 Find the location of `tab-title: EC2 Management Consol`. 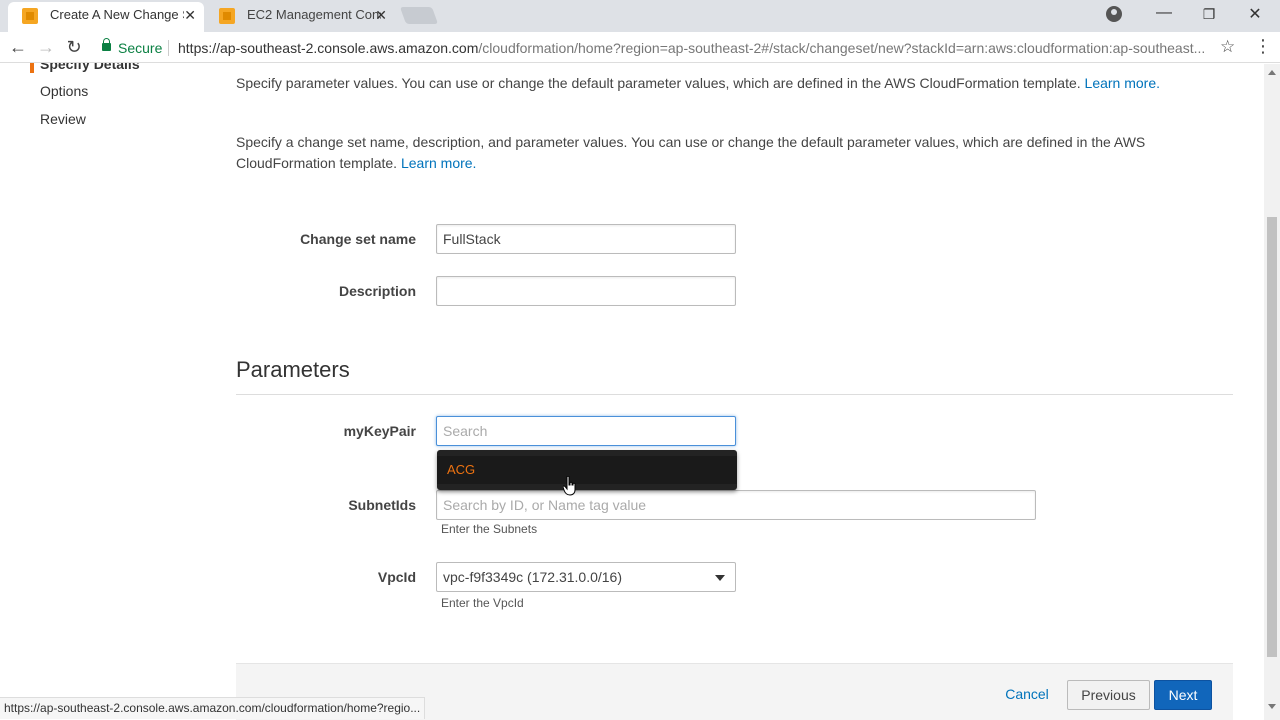

tab-title: EC2 Management Consol is located at coordinates (314, 14).